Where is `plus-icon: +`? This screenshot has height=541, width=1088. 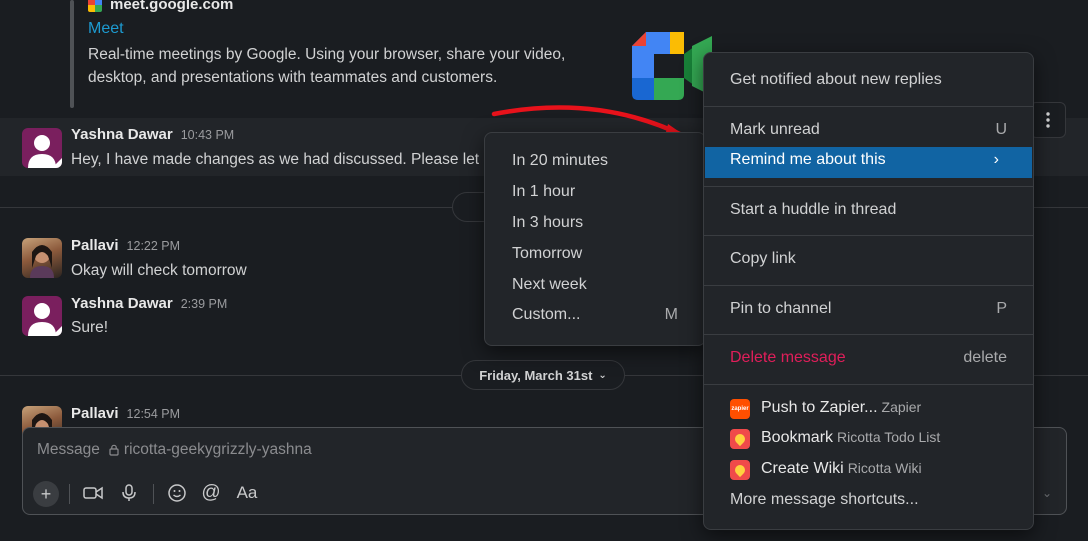 plus-icon: + is located at coordinates (46, 494).